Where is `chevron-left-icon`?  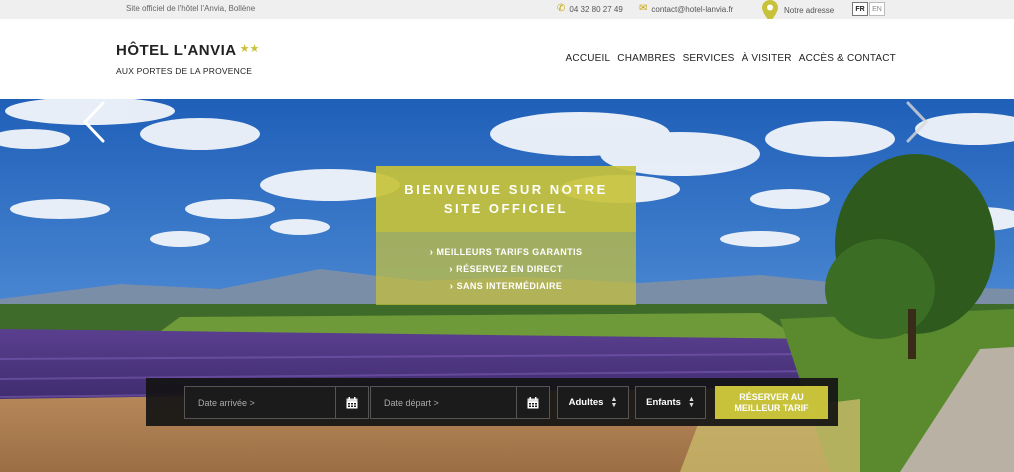 chevron-left-icon is located at coordinates (94, 122).